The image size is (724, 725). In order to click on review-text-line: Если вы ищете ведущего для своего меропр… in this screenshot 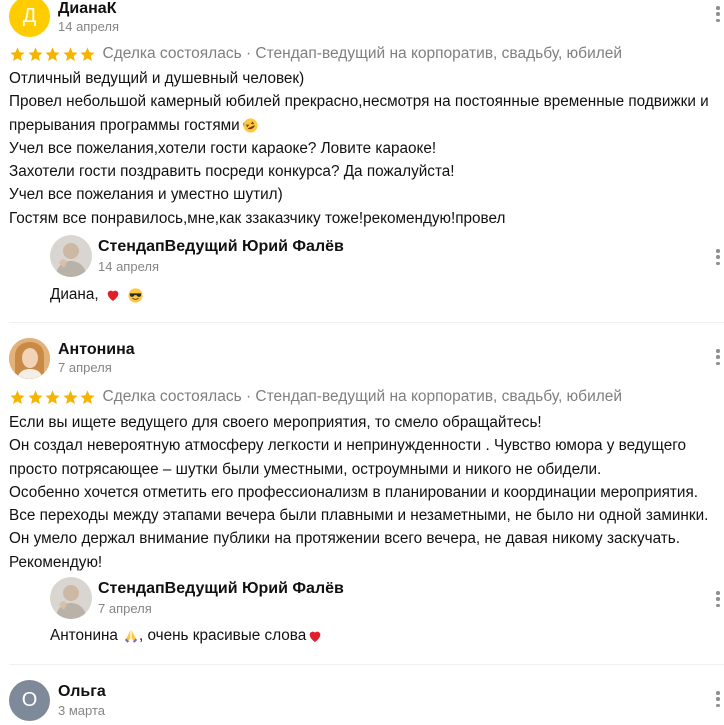, I will do `click(275, 422)`.